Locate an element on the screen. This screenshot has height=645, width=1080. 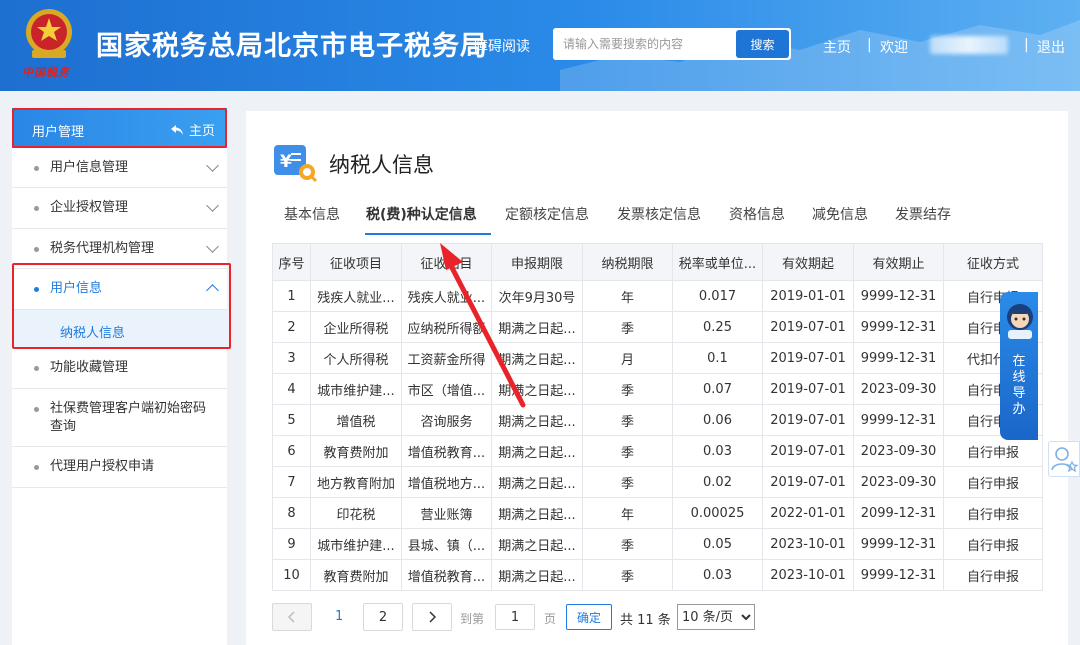
tab-quota-info: 定额核定信息 is located at coordinates (547, 214).